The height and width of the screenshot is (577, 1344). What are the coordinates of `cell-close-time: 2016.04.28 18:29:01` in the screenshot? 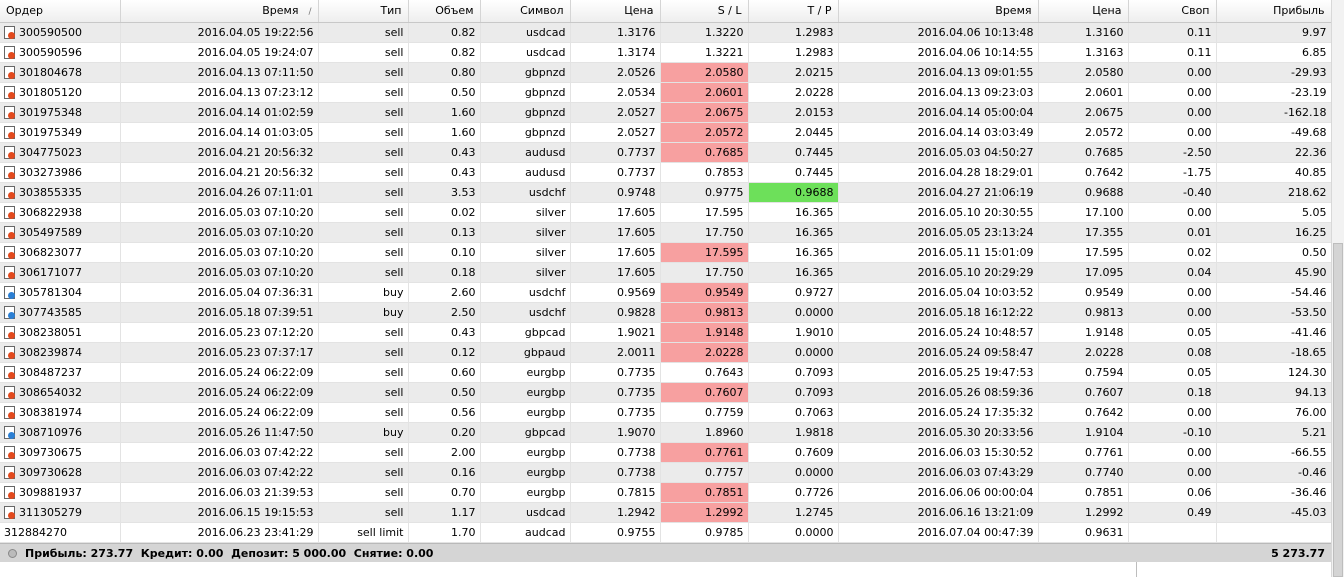 It's located at (938, 172).